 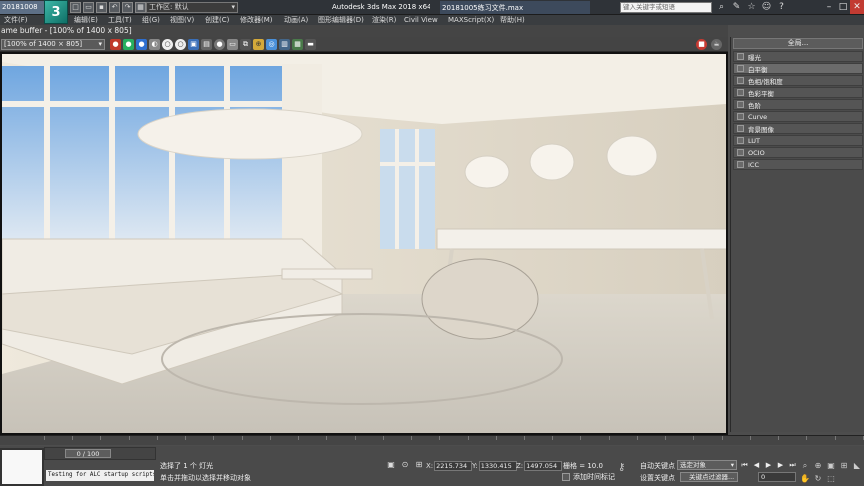 What do you see at coordinates (154, 44) in the screenshot?
I see `alpha-channel-icon: ◐` at bounding box center [154, 44].